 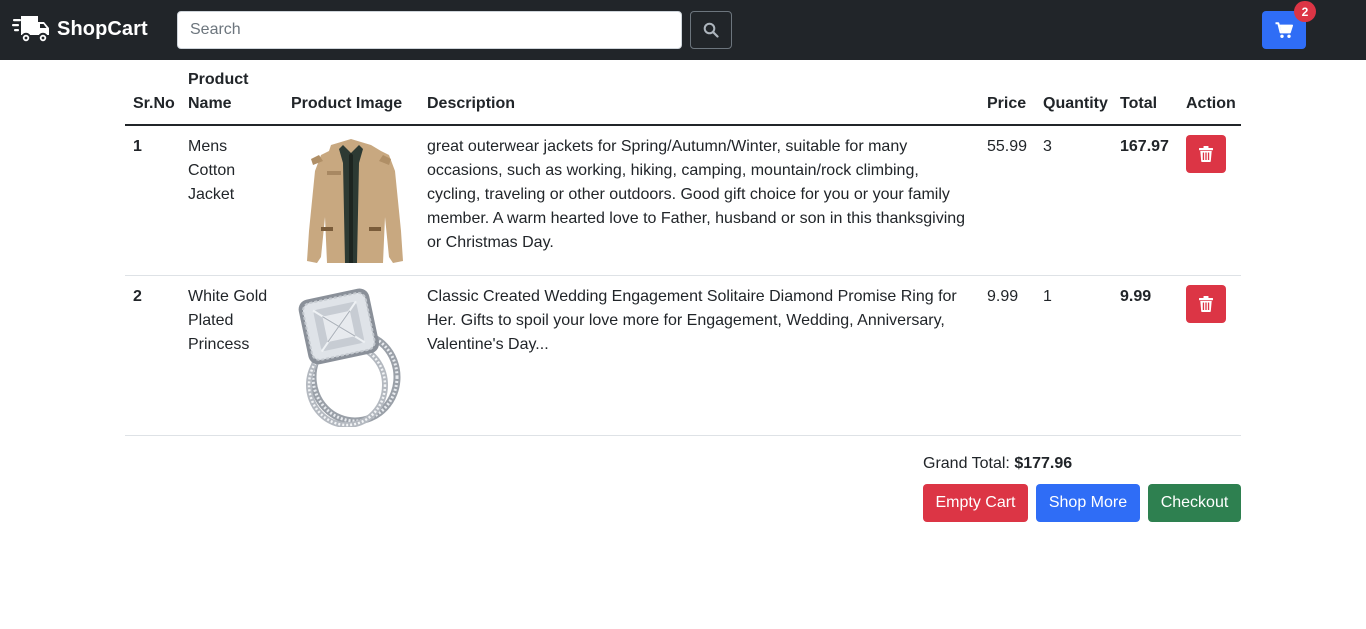 I want to click on brand-name: ShopCart, so click(x=102, y=28).